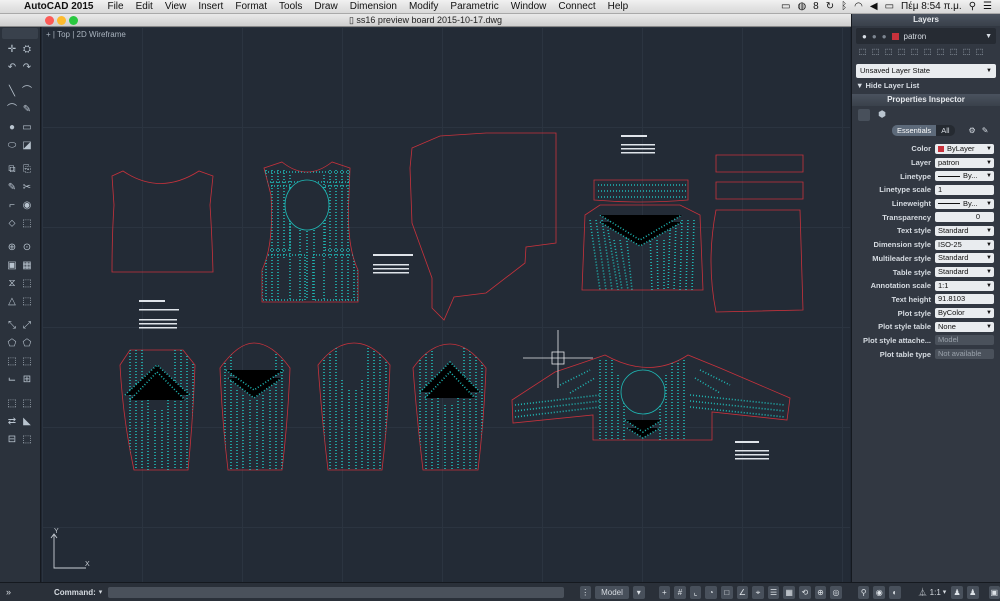 This screenshot has width=1000, height=601. I want to click on wifi-icon: ◠, so click(858, 6).